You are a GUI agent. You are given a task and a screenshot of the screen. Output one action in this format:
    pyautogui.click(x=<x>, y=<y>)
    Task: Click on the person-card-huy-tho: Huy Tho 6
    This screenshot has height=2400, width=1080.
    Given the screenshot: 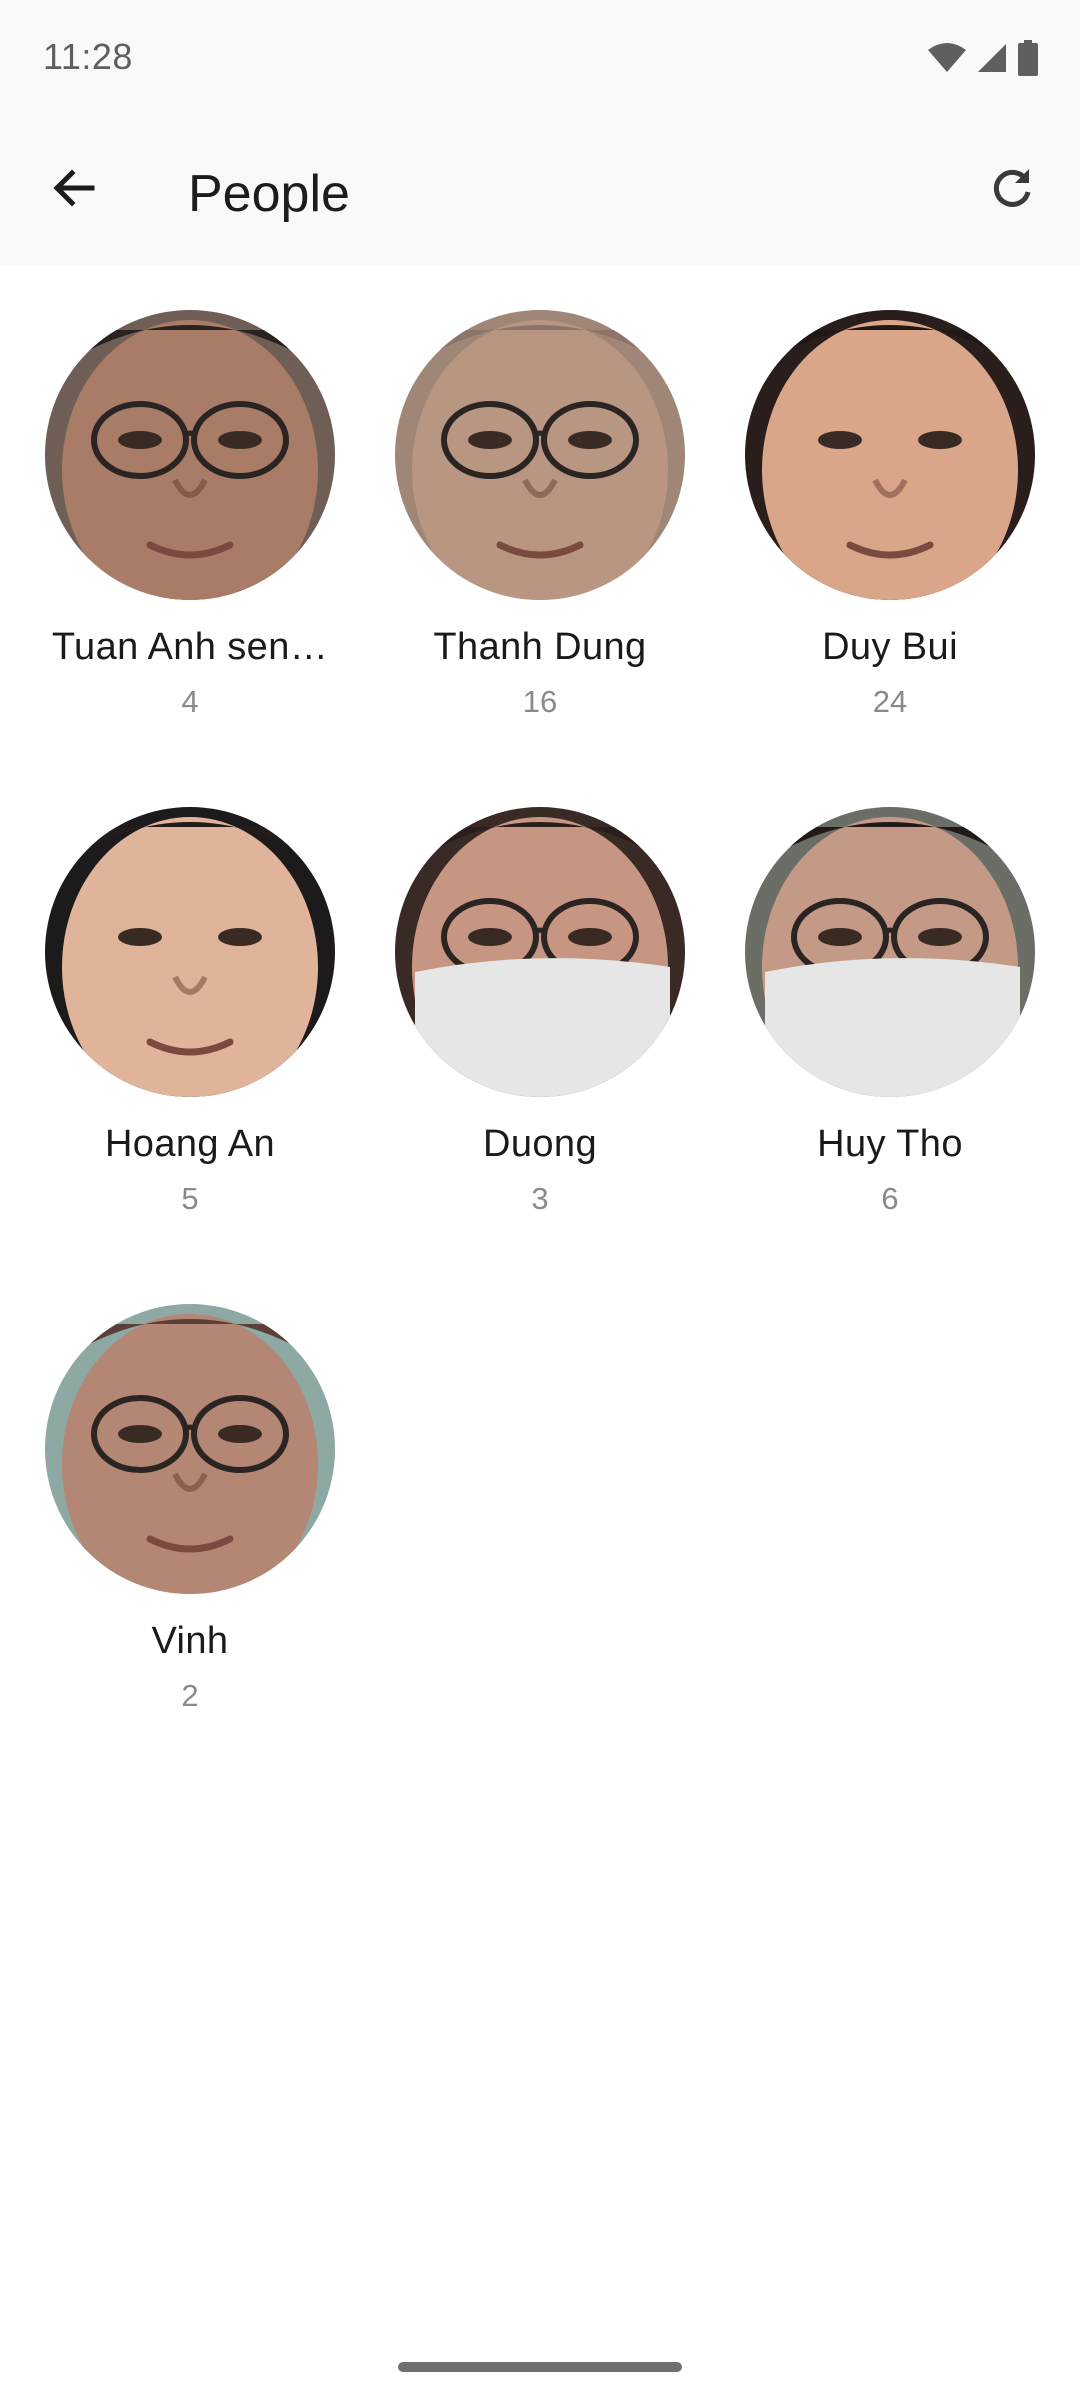 What is the action you would take?
    pyautogui.click(x=890, y=989)
    